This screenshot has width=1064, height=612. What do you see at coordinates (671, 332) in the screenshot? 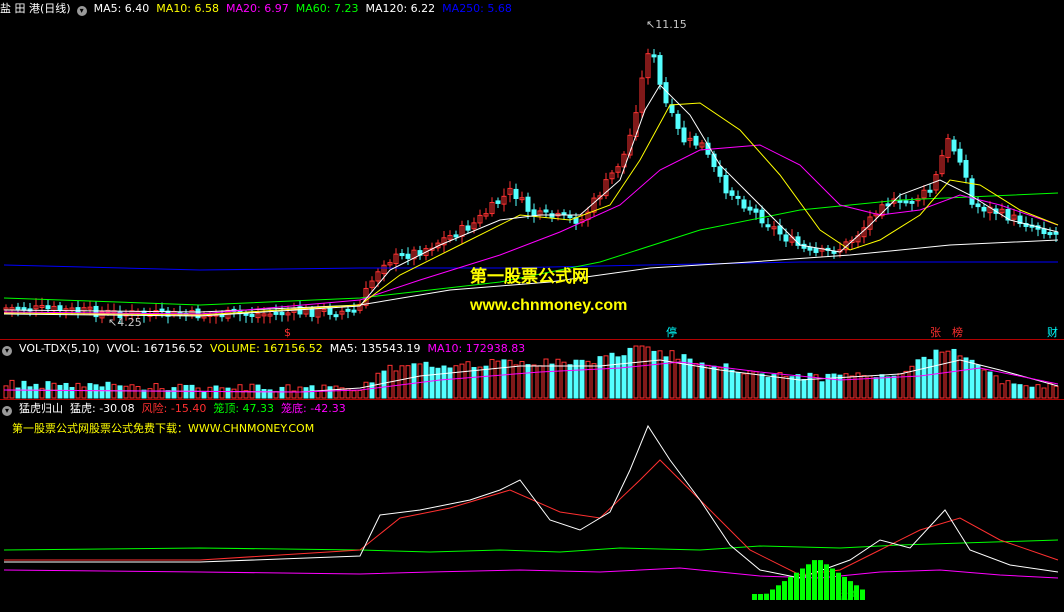
I see `suspension-marker: 停` at bounding box center [671, 332].